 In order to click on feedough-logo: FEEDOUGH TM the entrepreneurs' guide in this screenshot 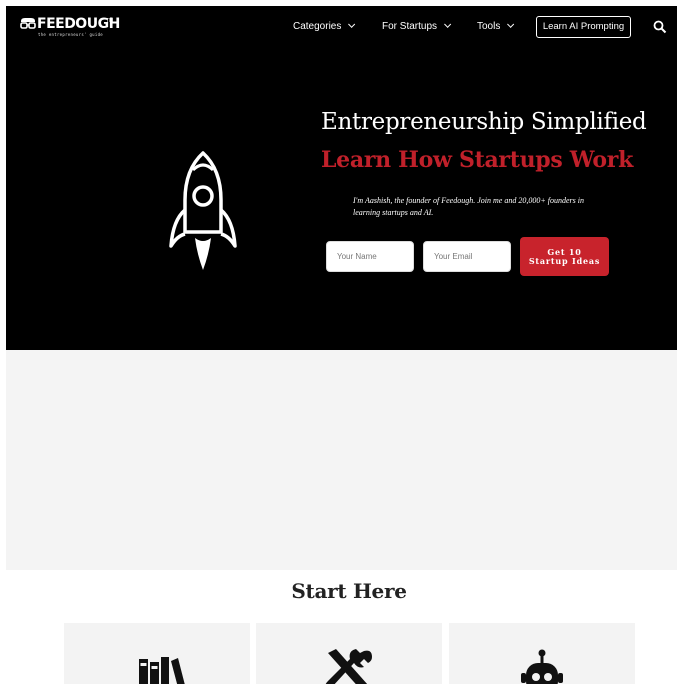, I will do `click(70, 26)`.